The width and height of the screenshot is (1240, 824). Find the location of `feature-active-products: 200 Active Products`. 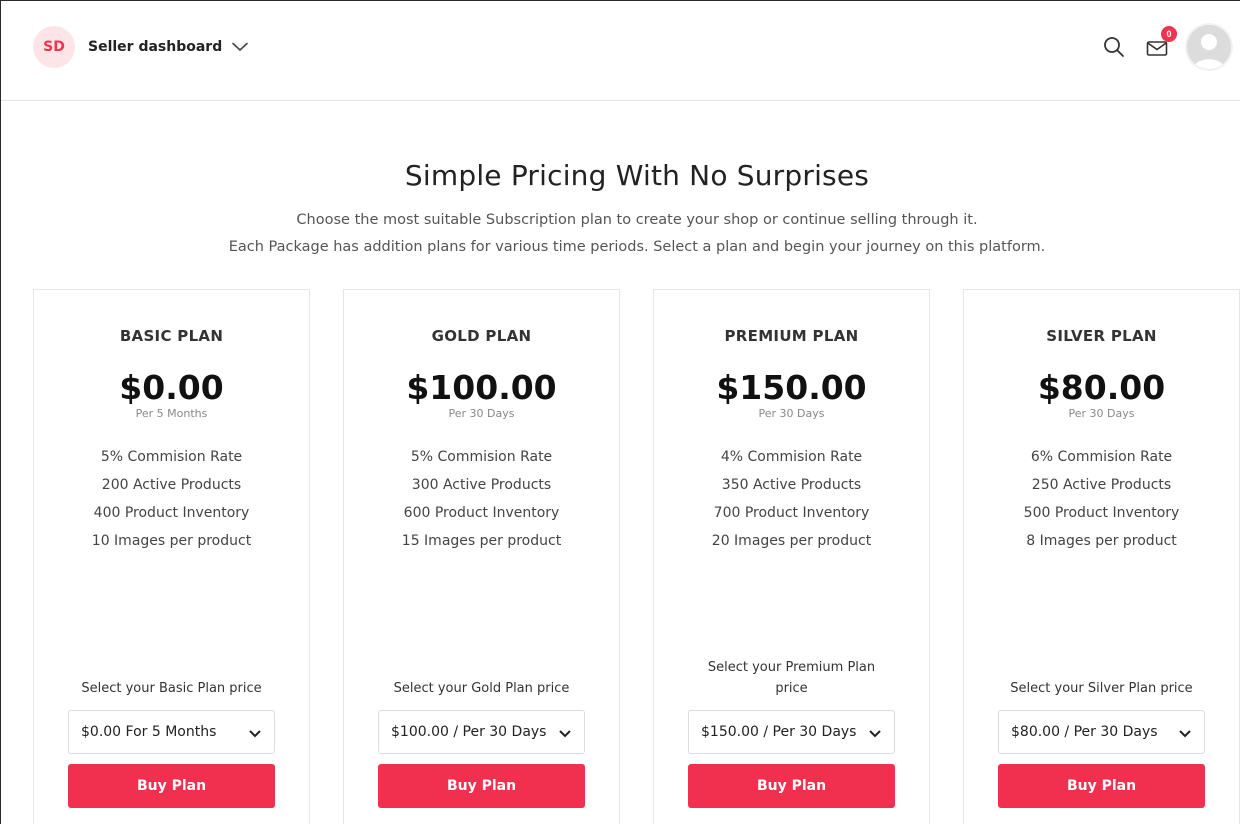

feature-active-products: 200 Active Products is located at coordinates (171, 485).